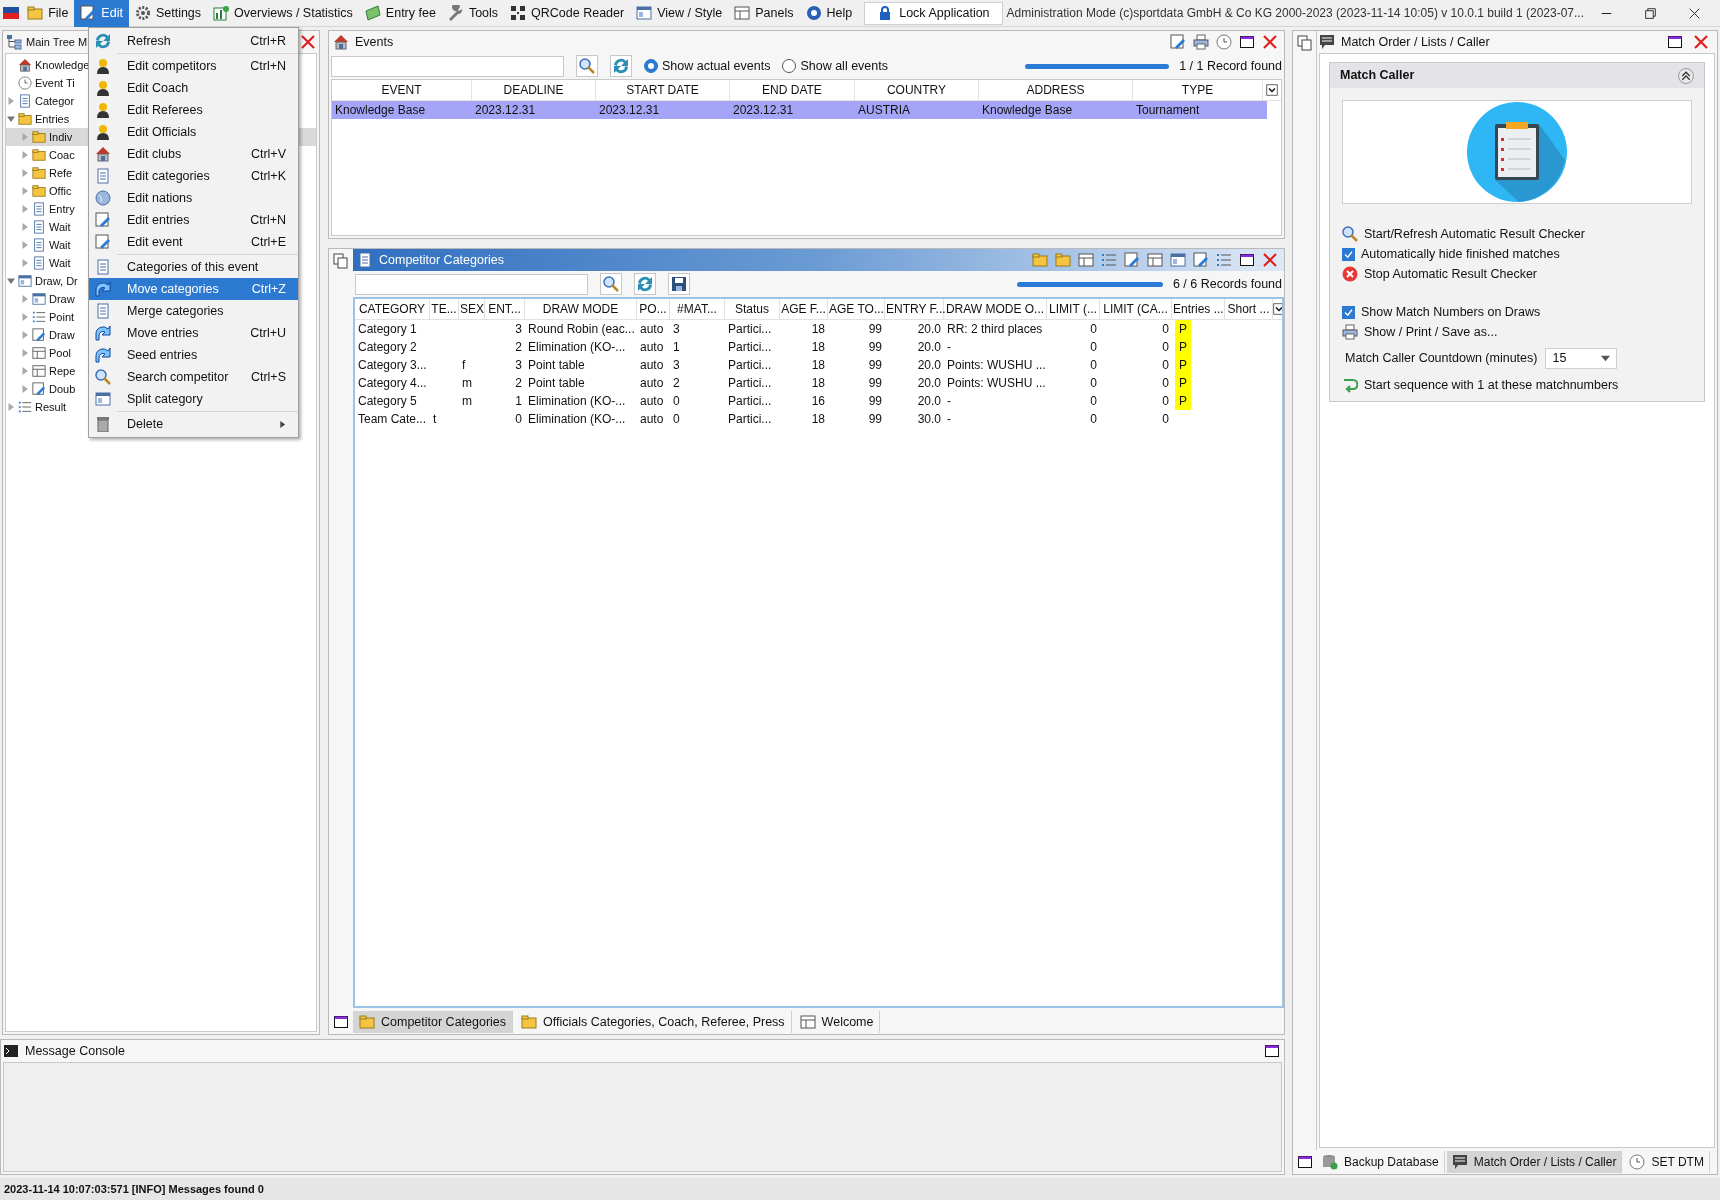 The height and width of the screenshot is (1200, 1720). What do you see at coordinates (1168, 110) in the screenshot?
I see `table-cell: Tournament` at bounding box center [1168, 110].